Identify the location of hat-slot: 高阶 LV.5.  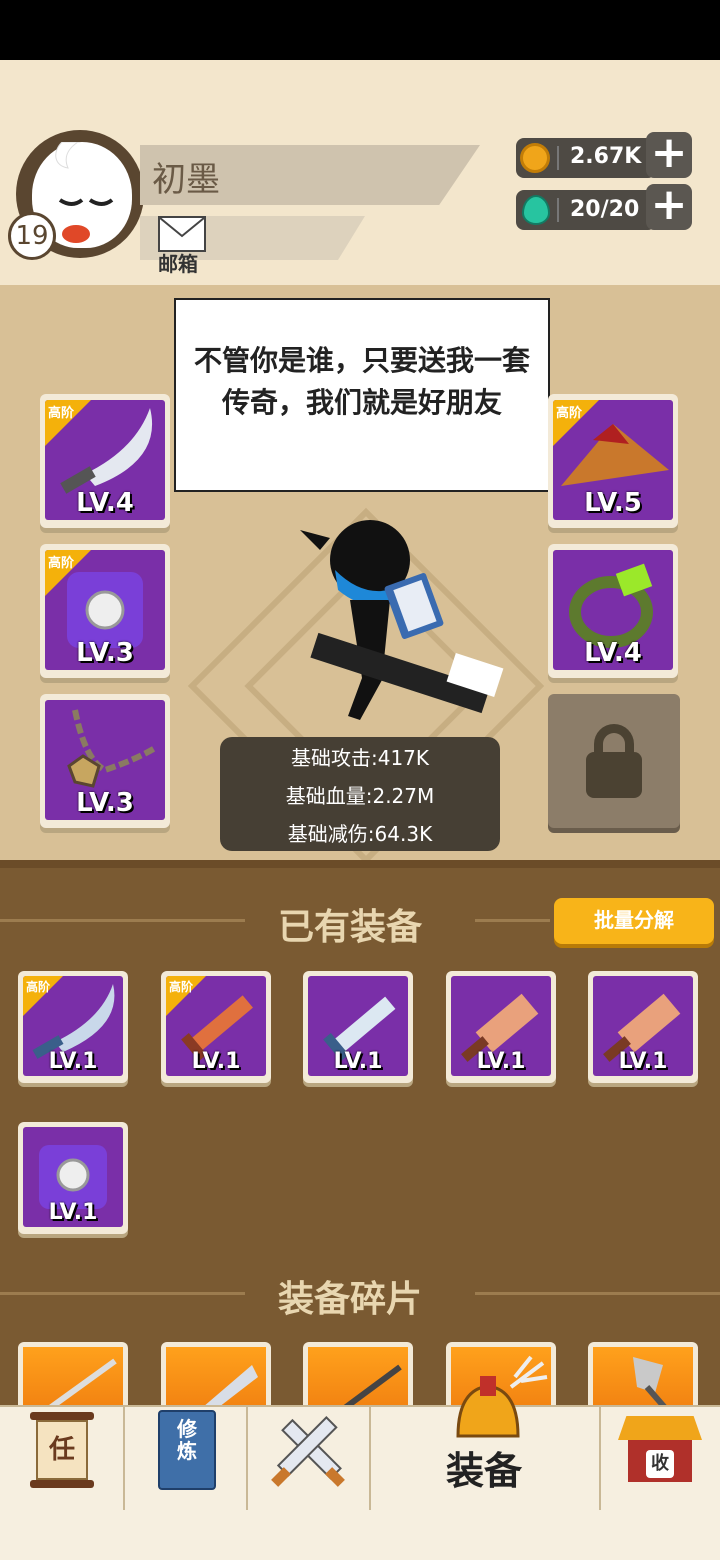
(613, 461).